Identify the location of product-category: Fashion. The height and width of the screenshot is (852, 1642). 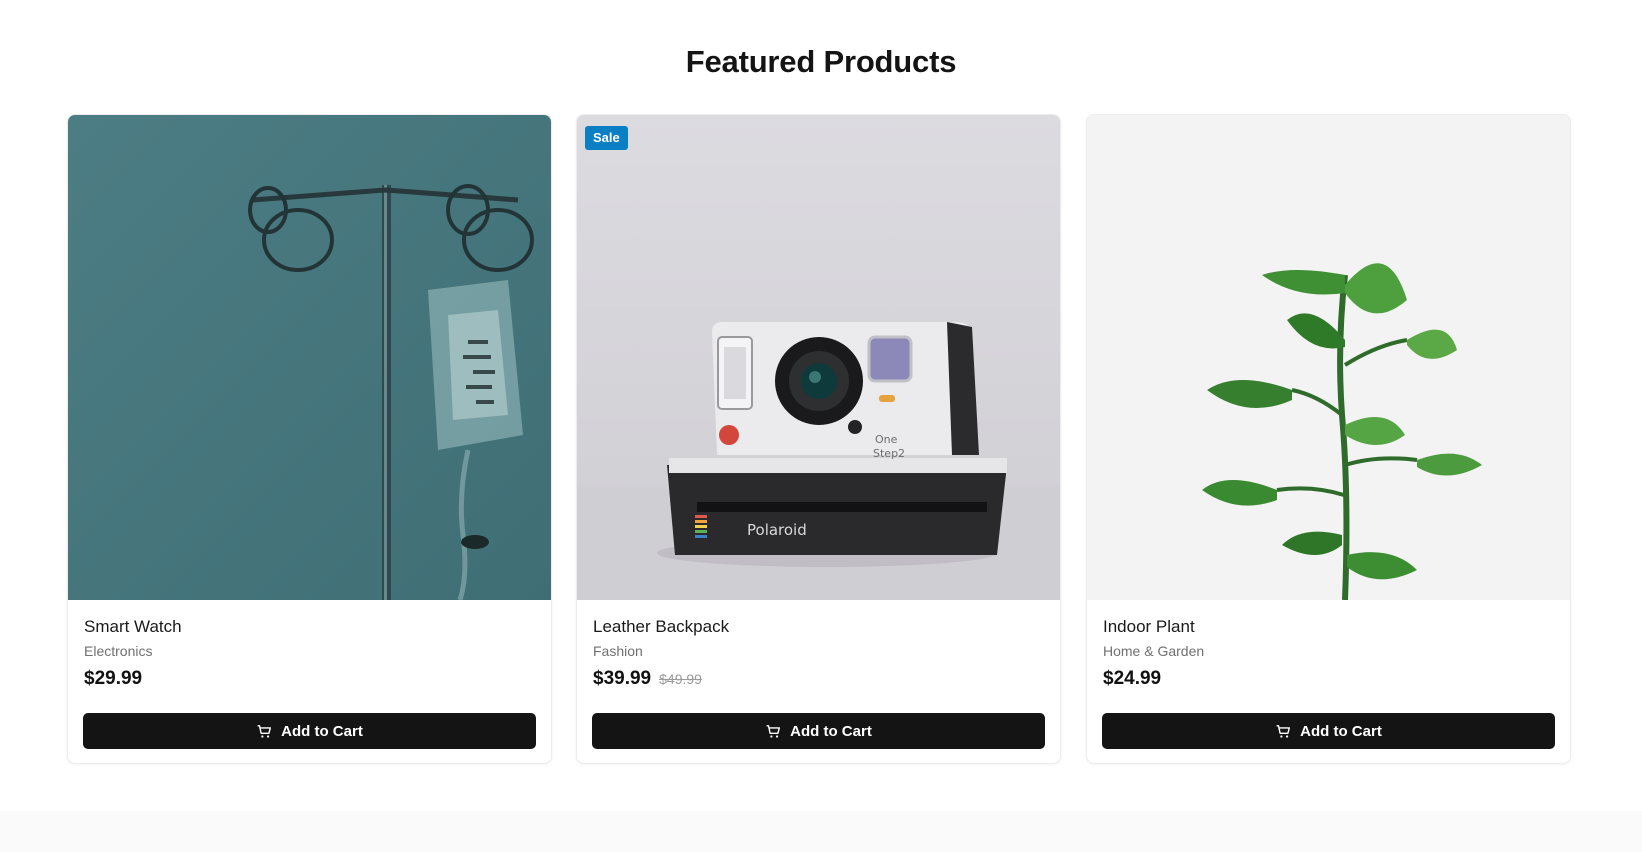
(618, 651).